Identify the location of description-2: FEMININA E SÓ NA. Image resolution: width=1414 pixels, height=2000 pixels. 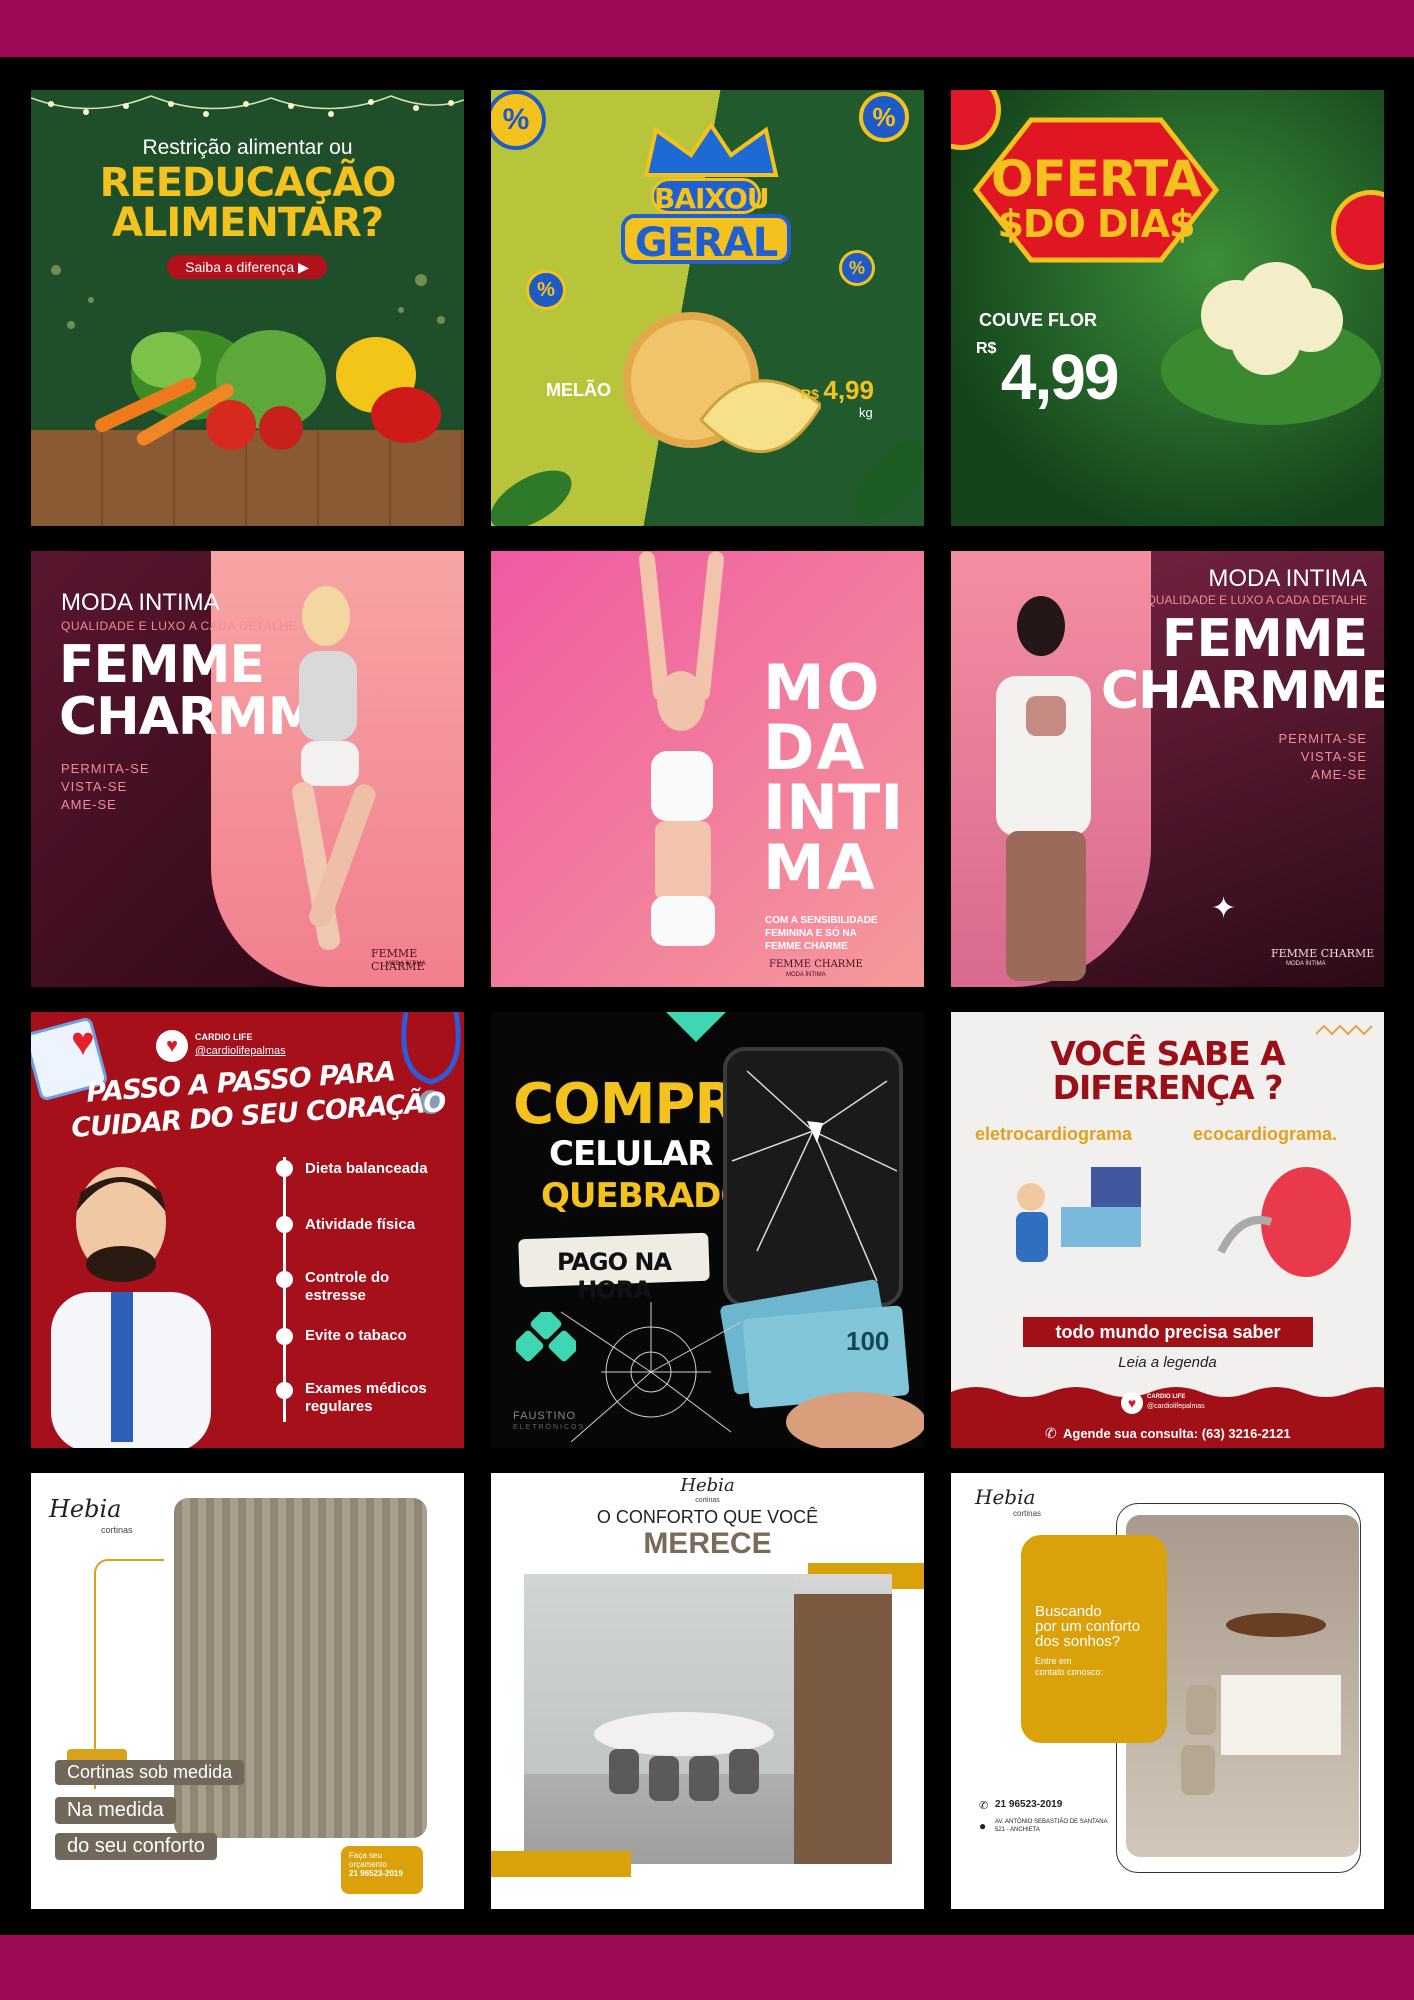
(811, 933).